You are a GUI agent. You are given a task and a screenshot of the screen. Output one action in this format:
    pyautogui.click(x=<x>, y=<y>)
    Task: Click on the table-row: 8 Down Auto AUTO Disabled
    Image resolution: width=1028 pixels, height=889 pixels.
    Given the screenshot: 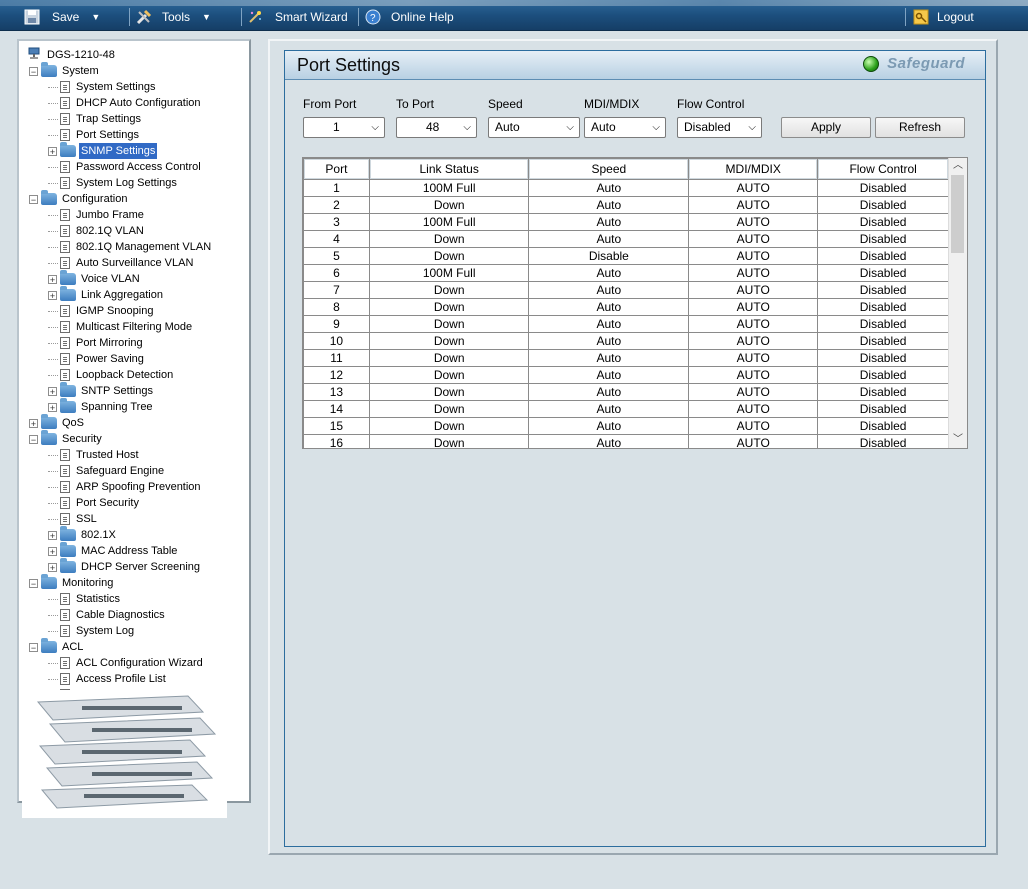 What is the action you would take?
    pyautogui.click(x=626, y=307)
    